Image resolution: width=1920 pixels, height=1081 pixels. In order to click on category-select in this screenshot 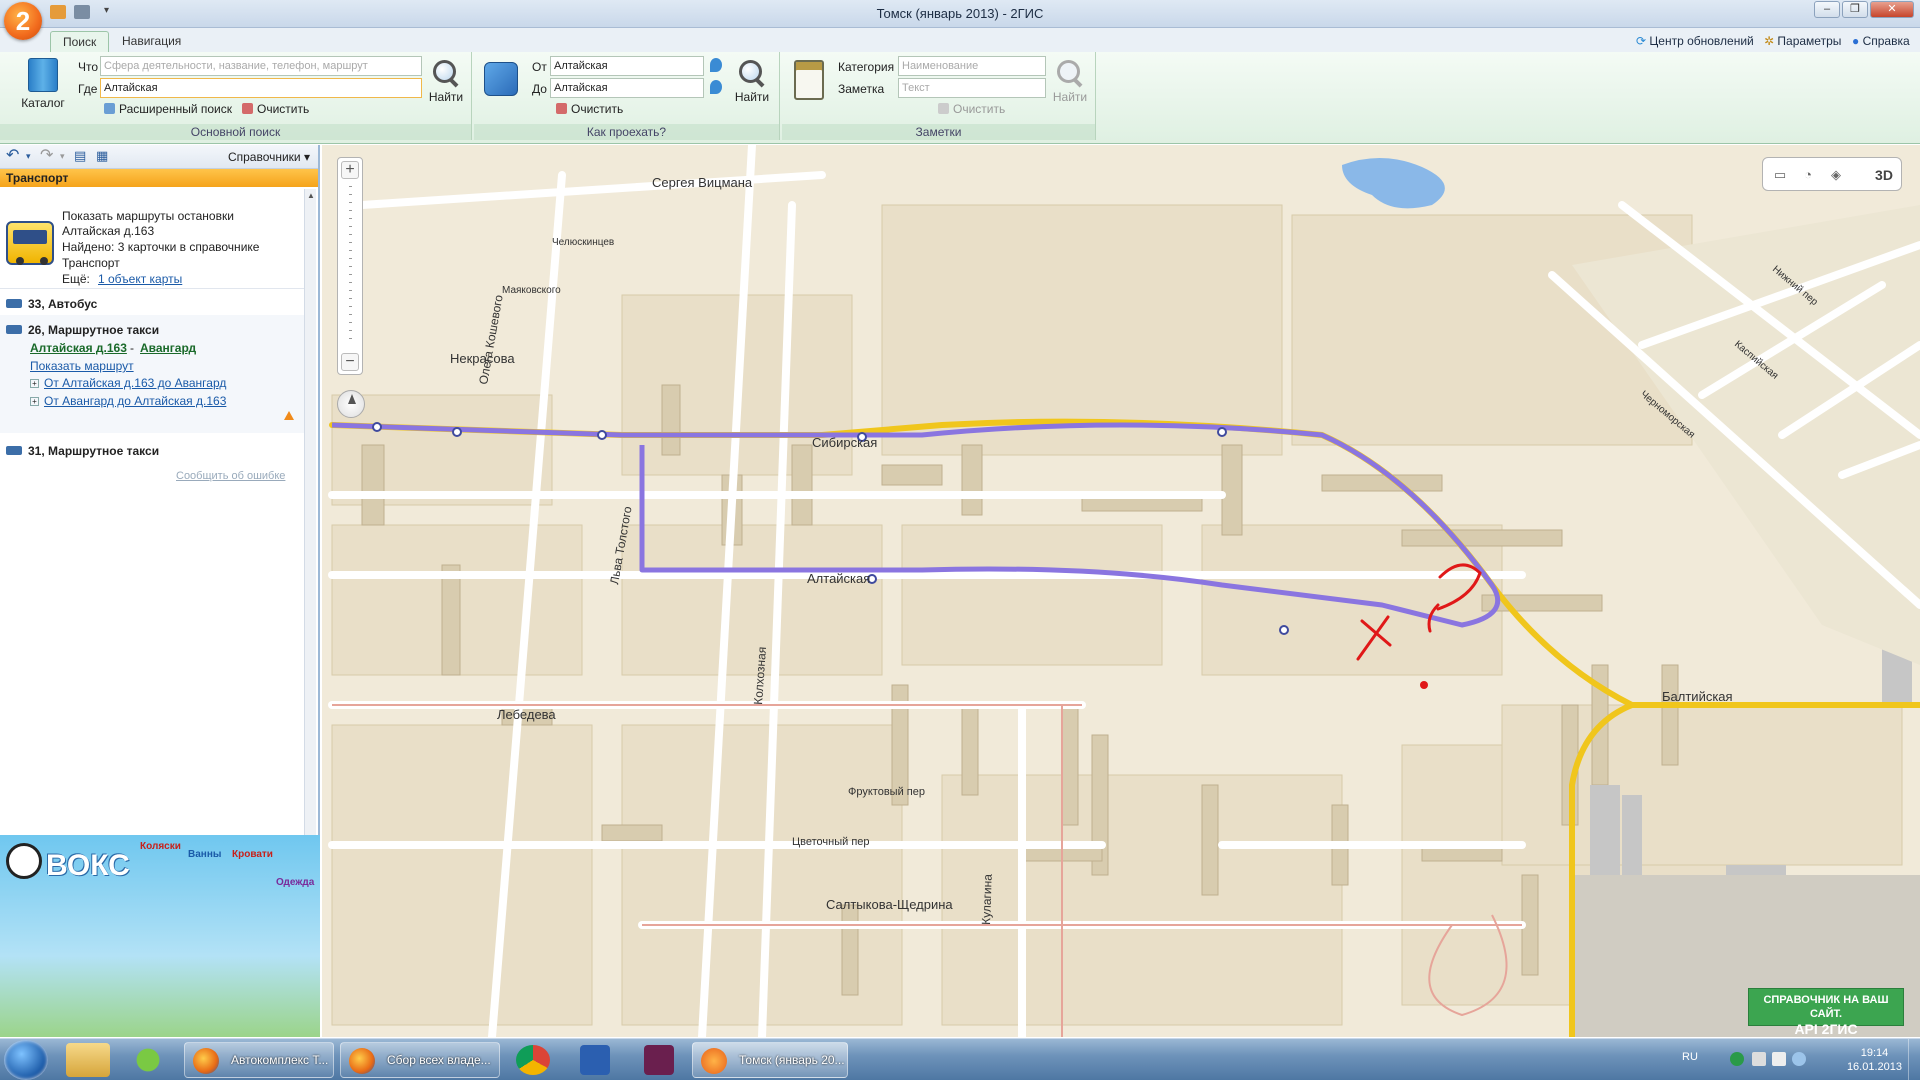, I will do `click(972, 66)`.